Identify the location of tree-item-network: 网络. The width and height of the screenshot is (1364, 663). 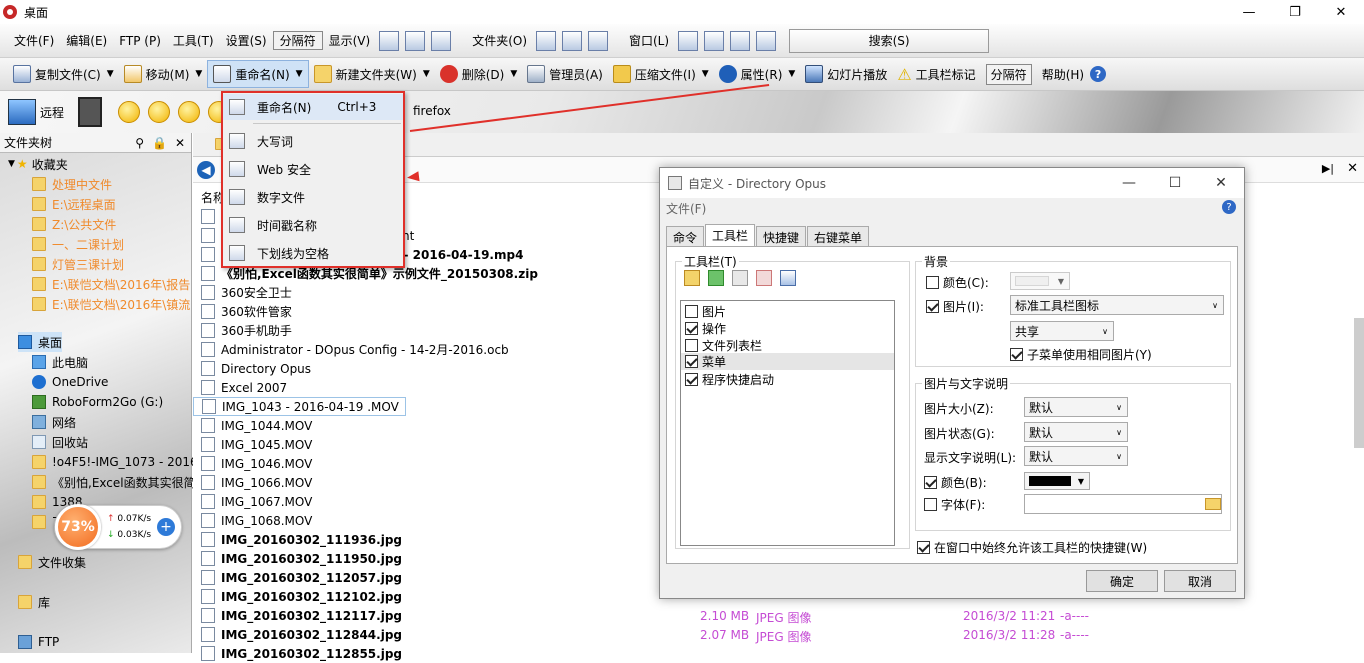
(54, 422).